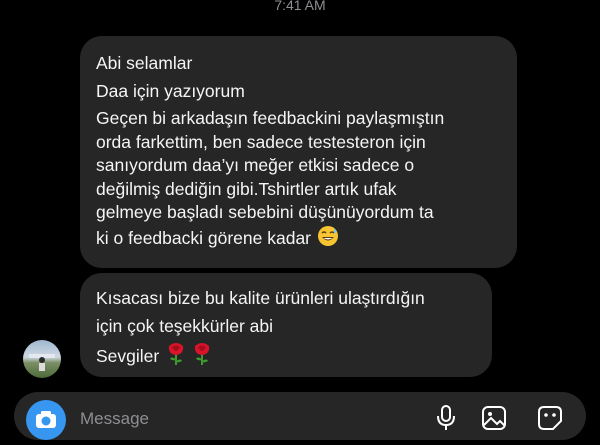 The height and width of the screenshot is (445, 600). What do you see at coordinates (185, 325) in the screenshot?
I see `message-line: için çok teşekkürler abi` at bounding box center [185, 325].